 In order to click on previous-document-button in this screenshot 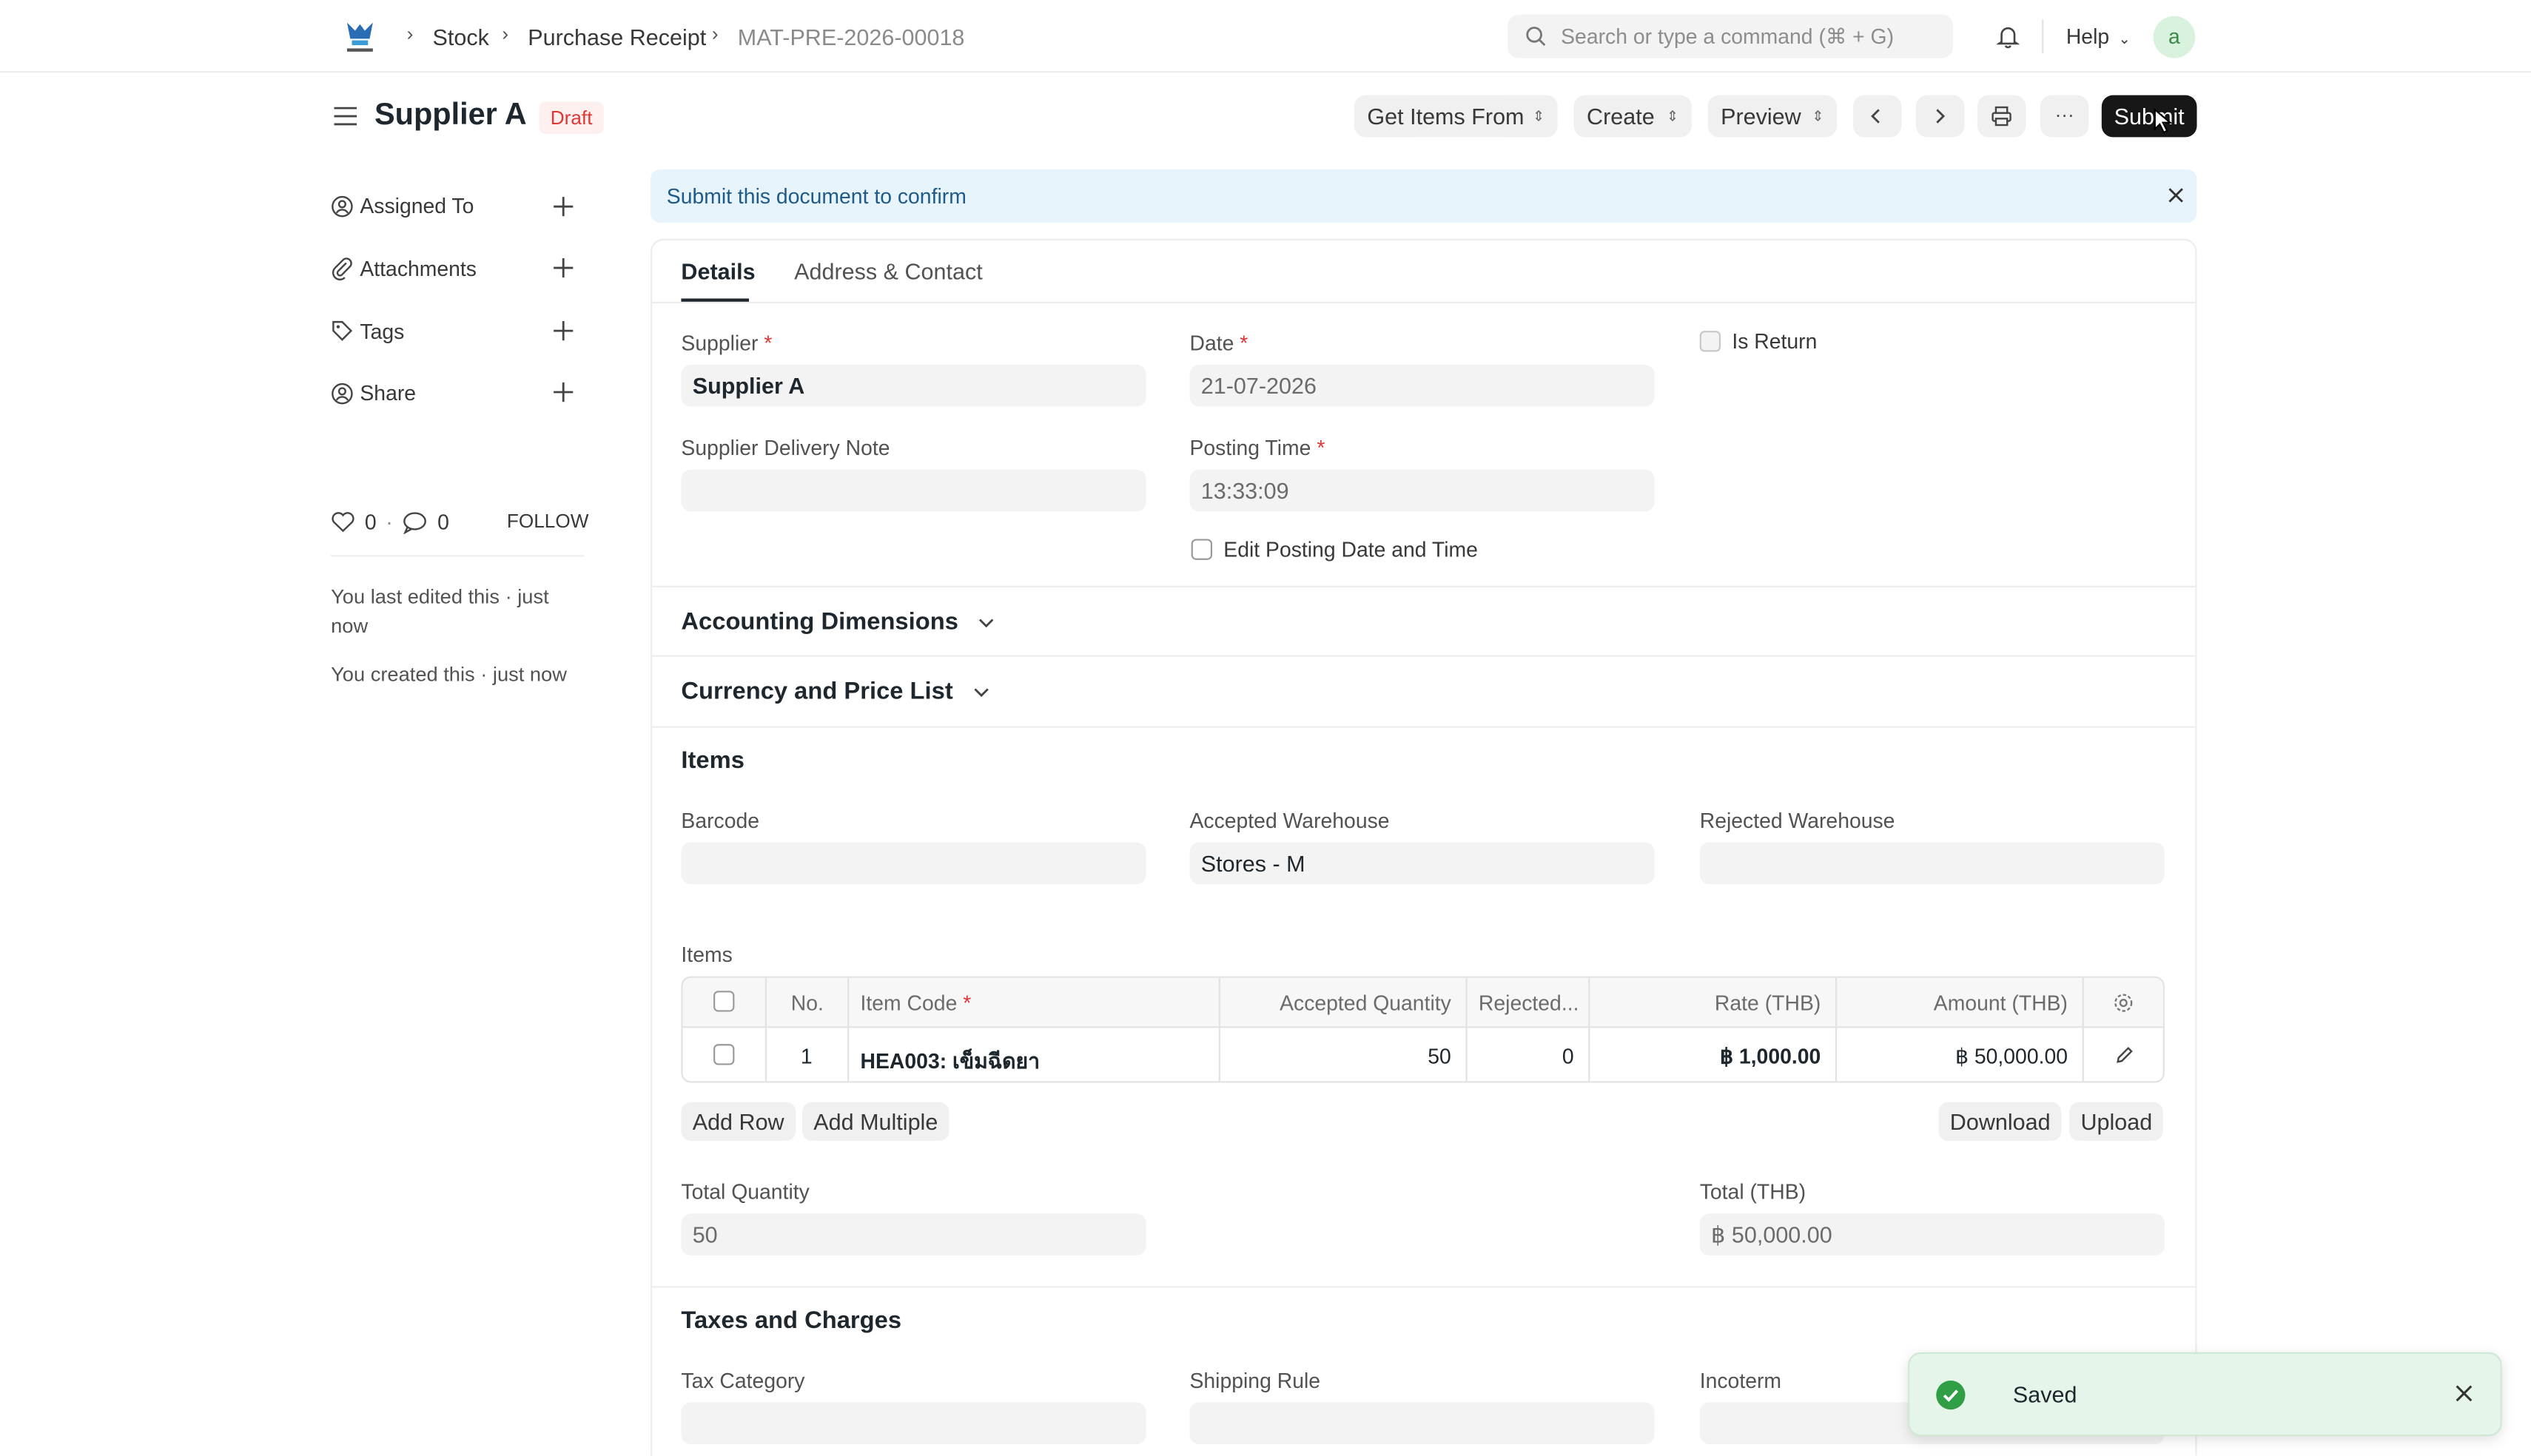, I will do `click(1877, 116)`.